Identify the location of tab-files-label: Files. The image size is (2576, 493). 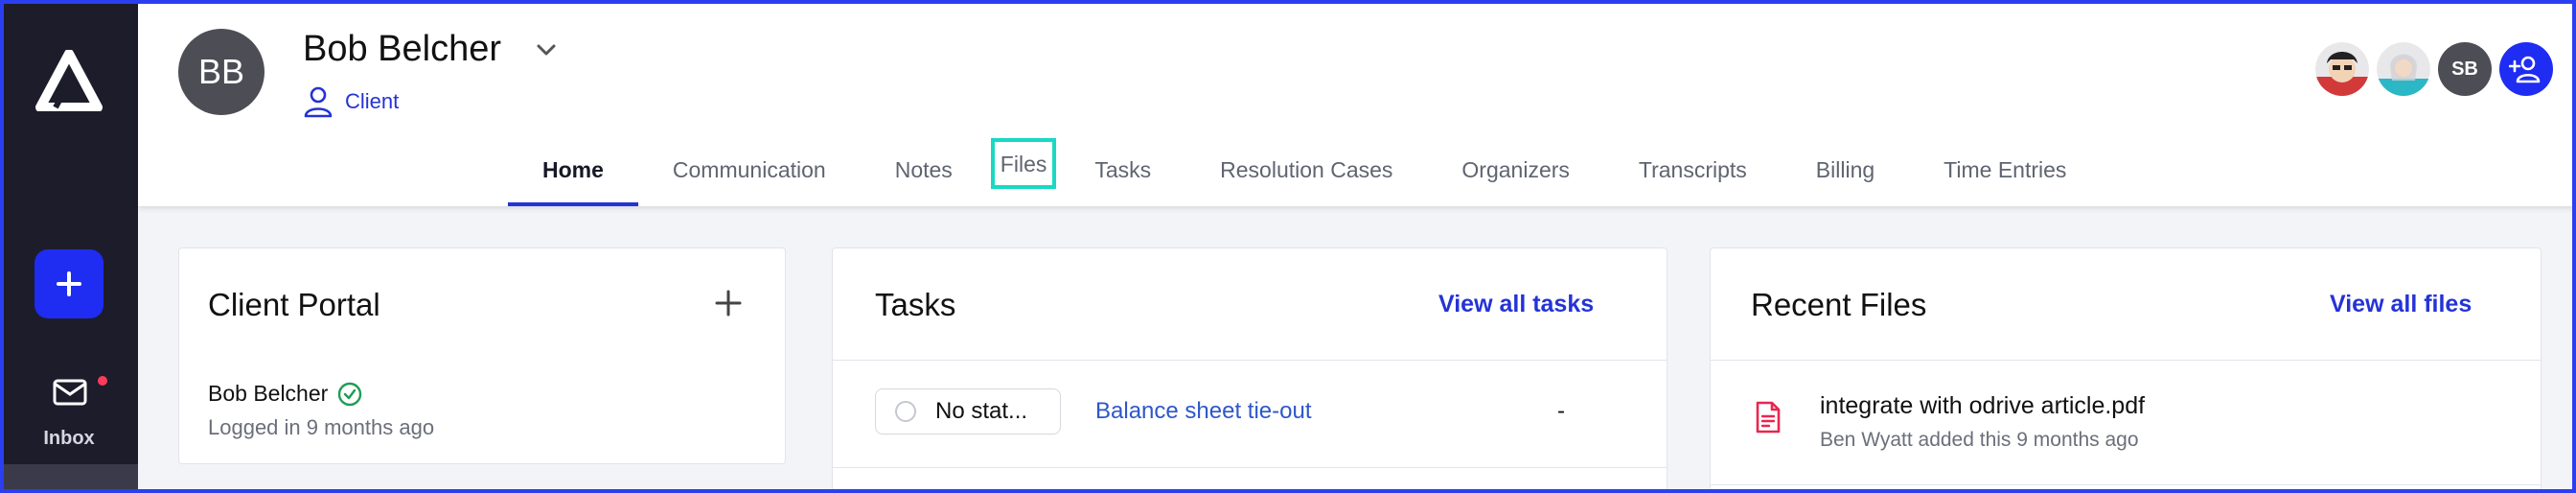
(1023, 163).